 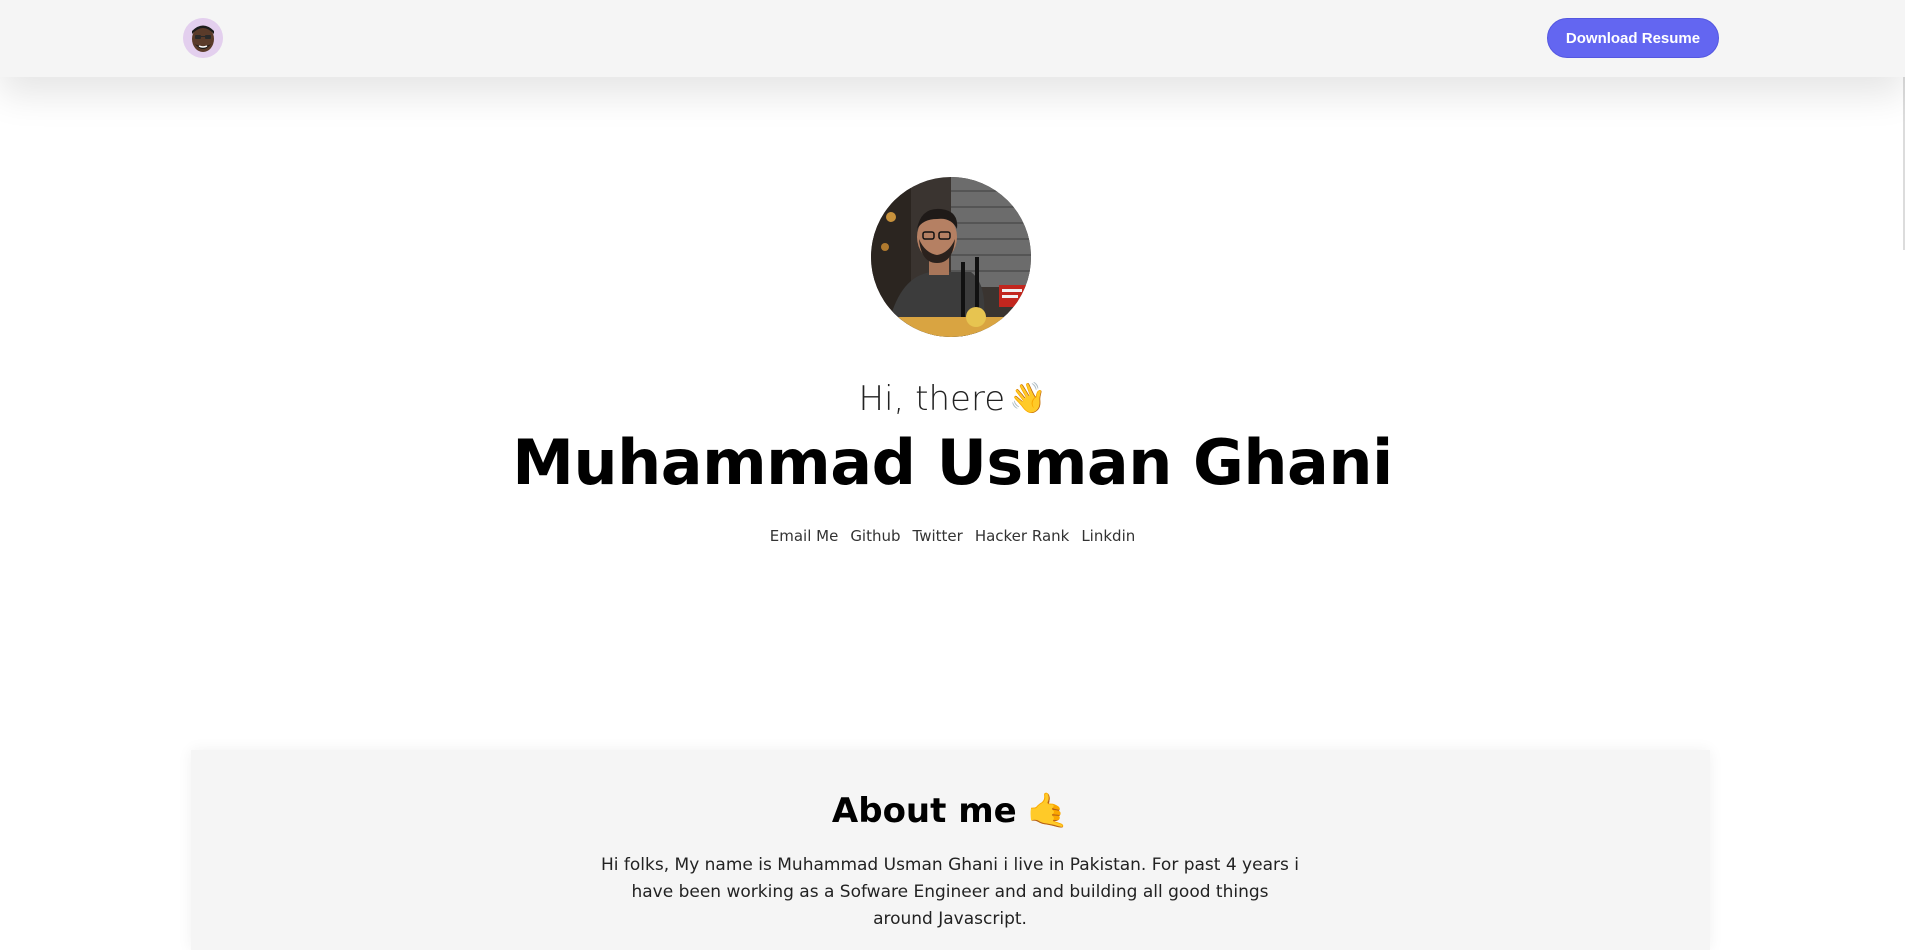 I want to click on about-title-text: About me, so click(x=924, y=811).